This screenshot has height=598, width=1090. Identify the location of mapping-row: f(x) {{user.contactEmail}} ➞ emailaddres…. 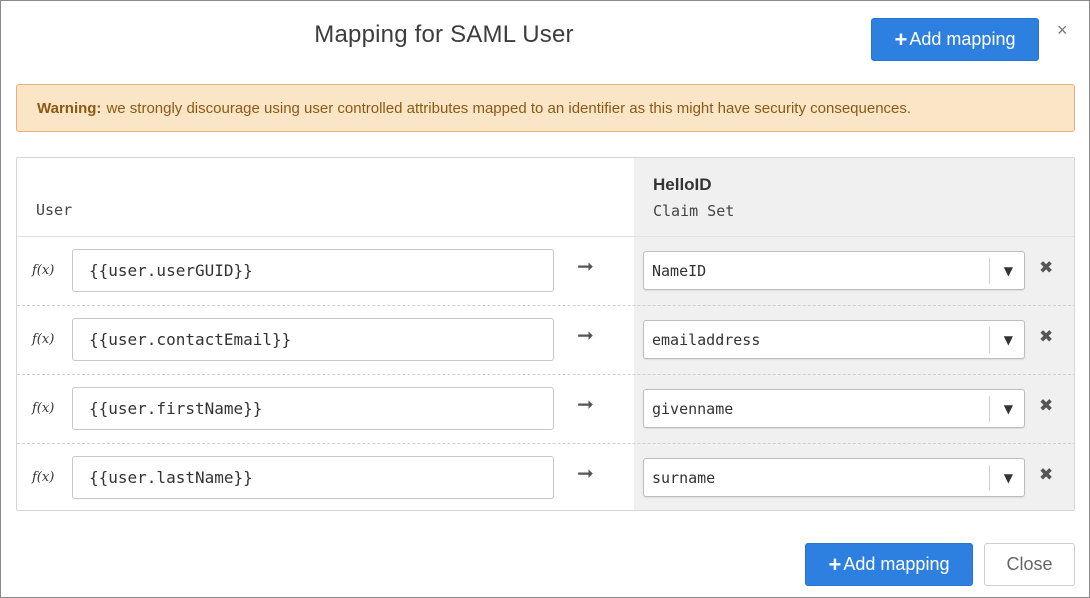
(545, 340).